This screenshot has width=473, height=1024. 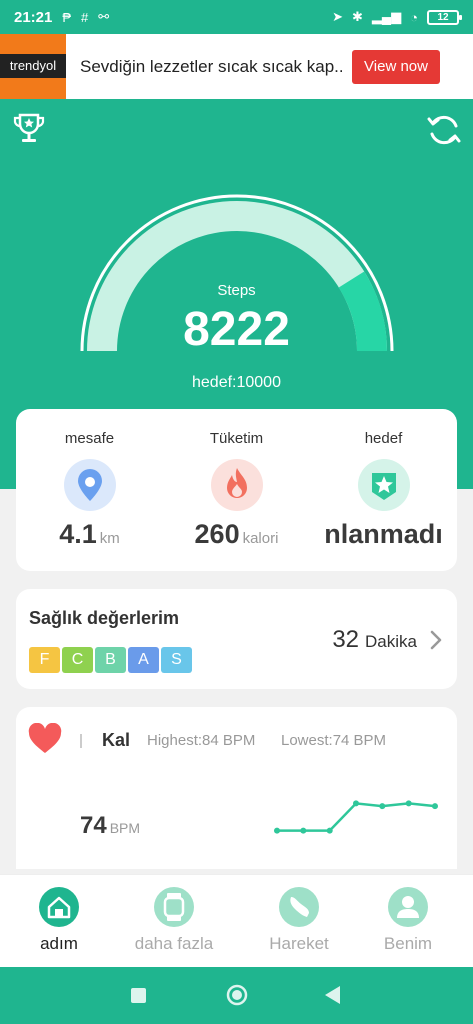 I want to click on battery-icon: 12, so click(x=444, y=17).